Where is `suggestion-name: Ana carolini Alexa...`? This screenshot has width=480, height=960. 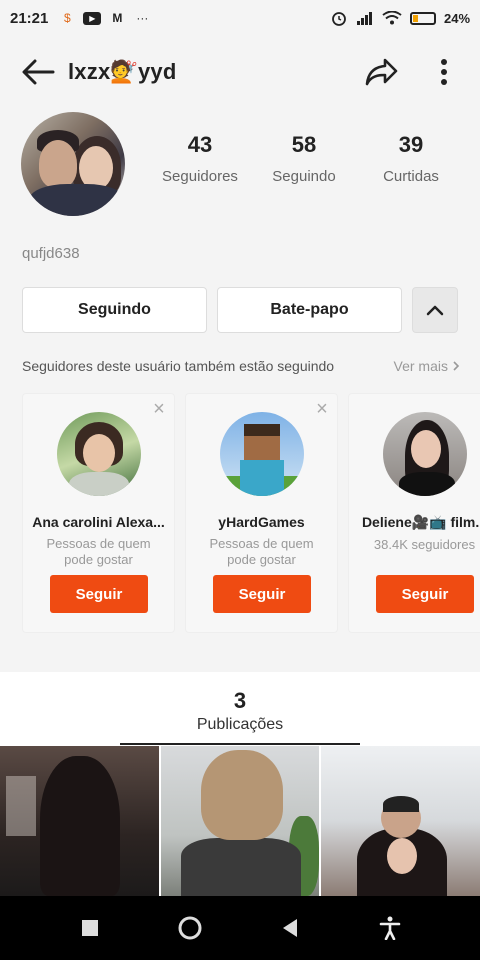
suggestion-name: Ana carolini Alexa... is located at coordinates (98, 522).